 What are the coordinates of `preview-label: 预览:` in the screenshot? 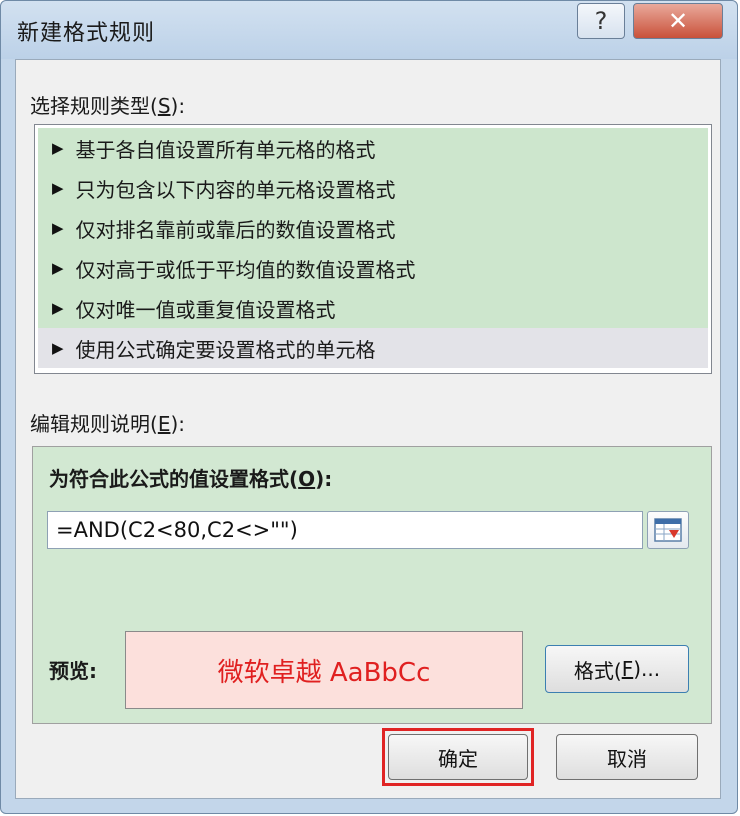 It's located at (73, 671).